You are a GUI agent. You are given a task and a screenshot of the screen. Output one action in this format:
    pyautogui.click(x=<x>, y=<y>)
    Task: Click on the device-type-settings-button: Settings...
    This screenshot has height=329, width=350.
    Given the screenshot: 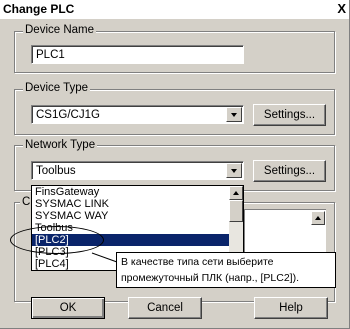 What is the action you would take?
    pyautogui.click(x=289, y=115)
    